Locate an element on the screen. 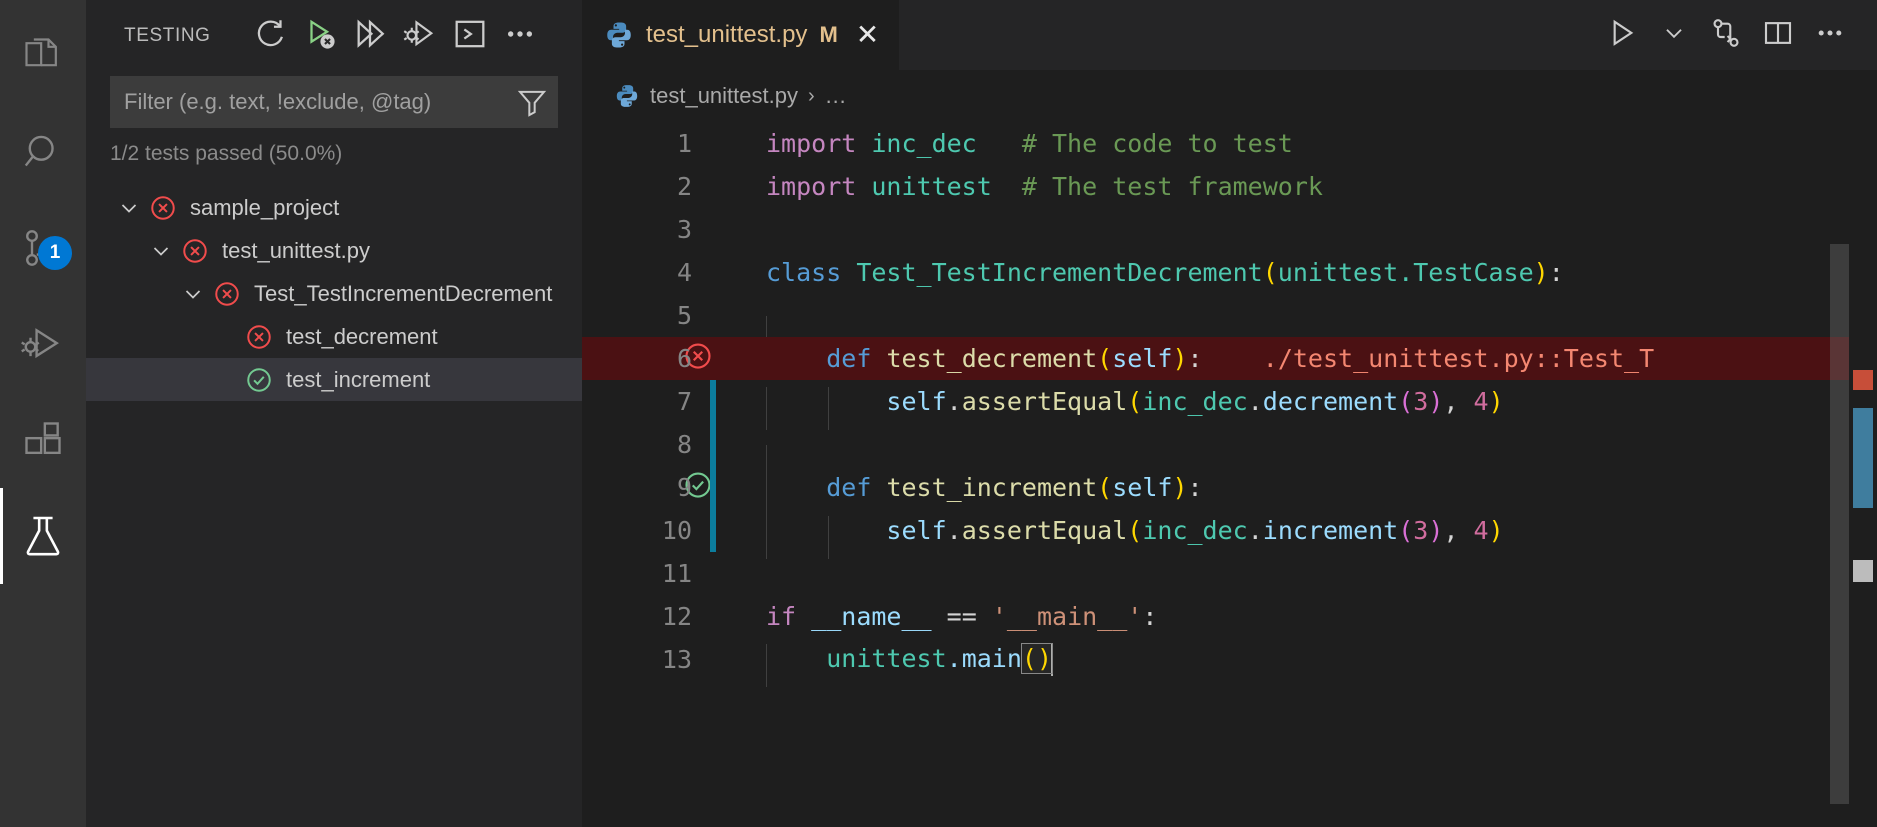 The height and width of the screenshot is (827, 1877). minimap-slider is located at coordinates (1839, 524).